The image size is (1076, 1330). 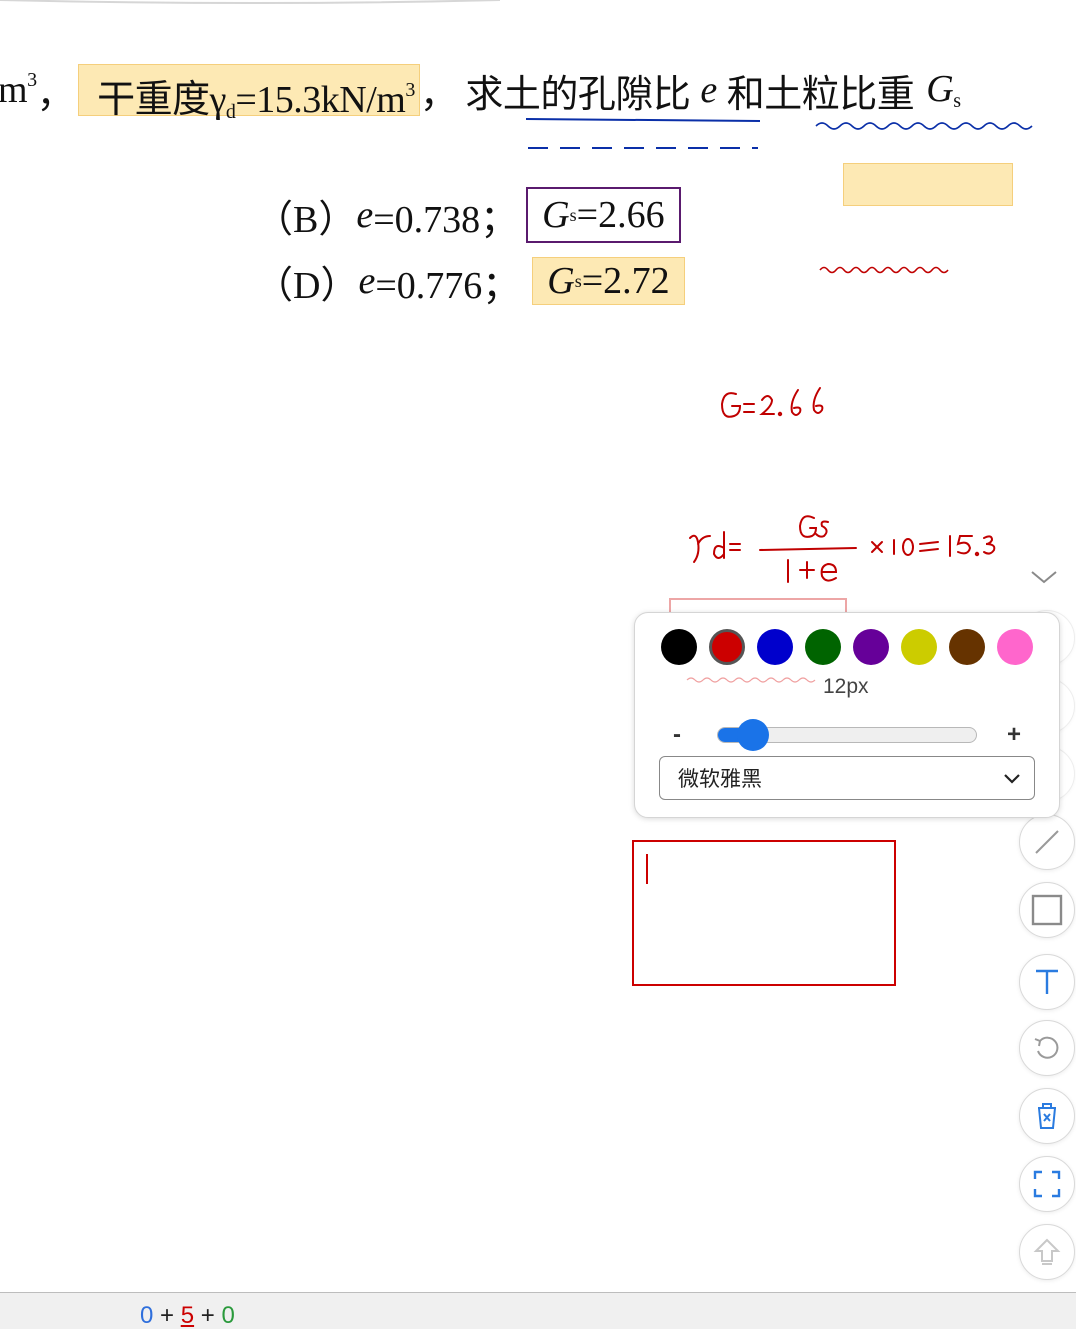 I want to click on tool-upload, so click(x=1047, y=1252).